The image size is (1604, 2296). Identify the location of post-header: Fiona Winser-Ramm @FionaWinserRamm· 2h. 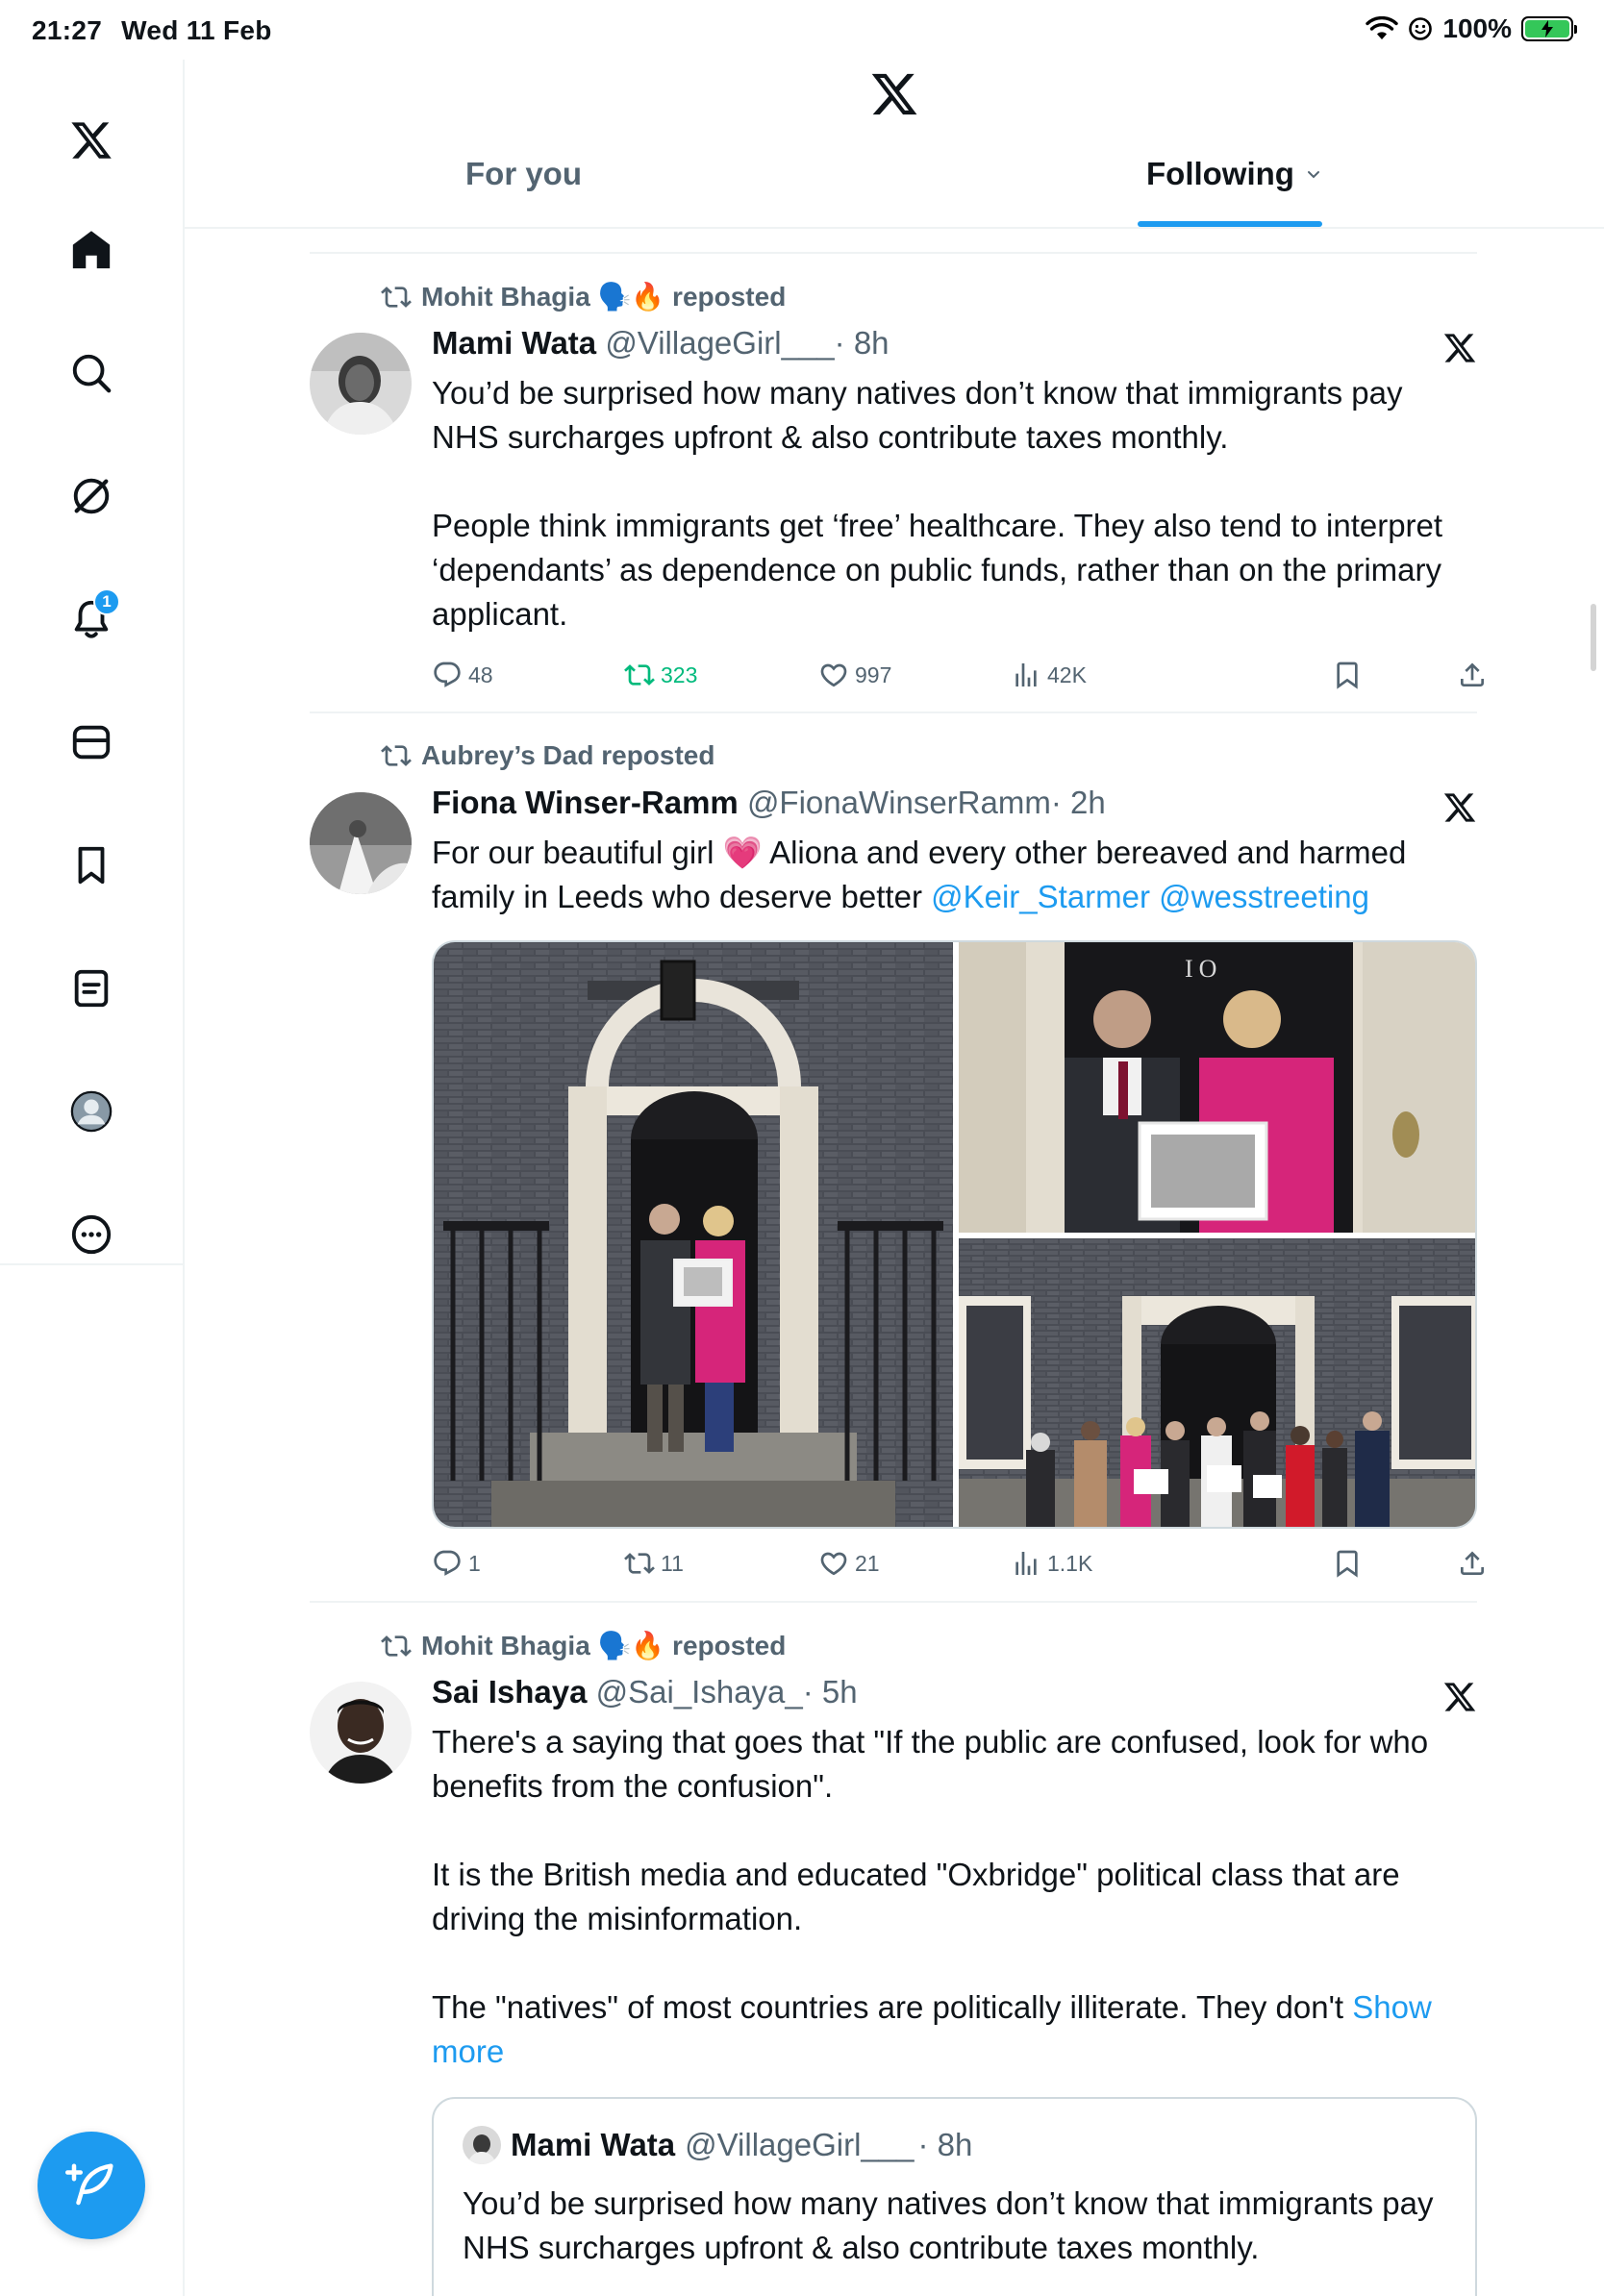
(769, 803).